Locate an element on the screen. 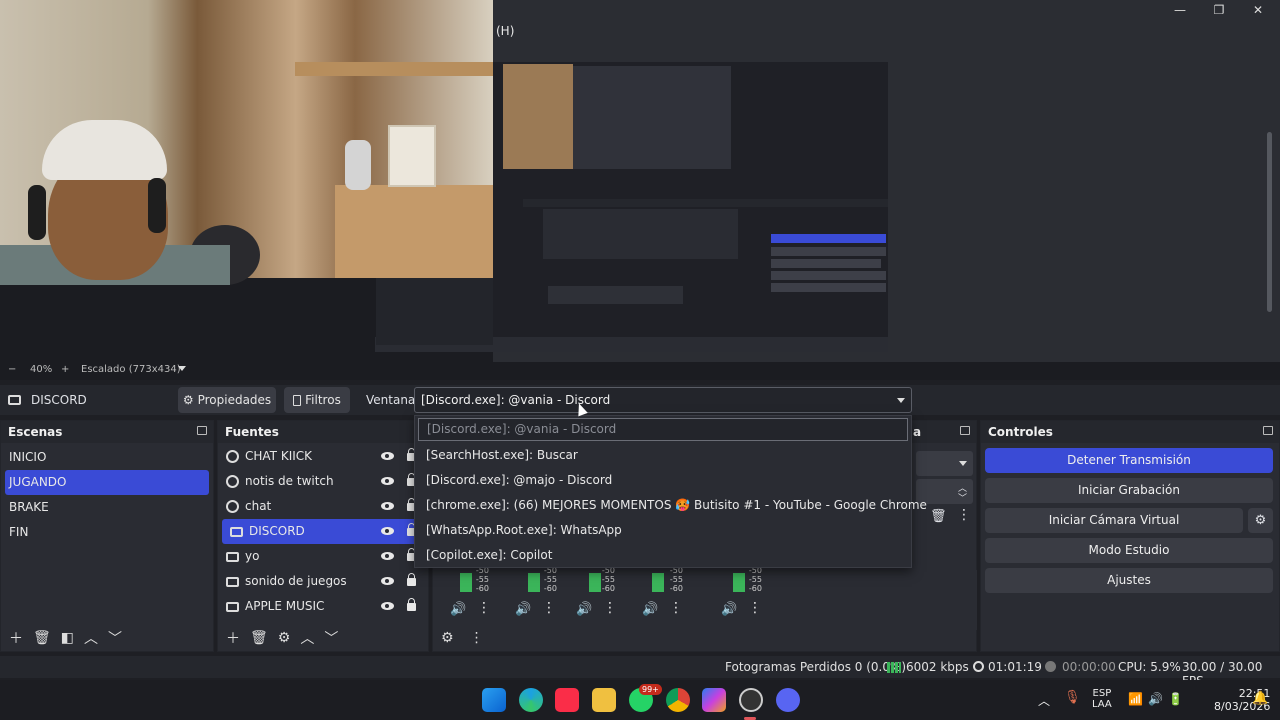 Image resolution: width=1280 pixels, height=720 pixels. mixer-select is located at coordinates (944, 463).